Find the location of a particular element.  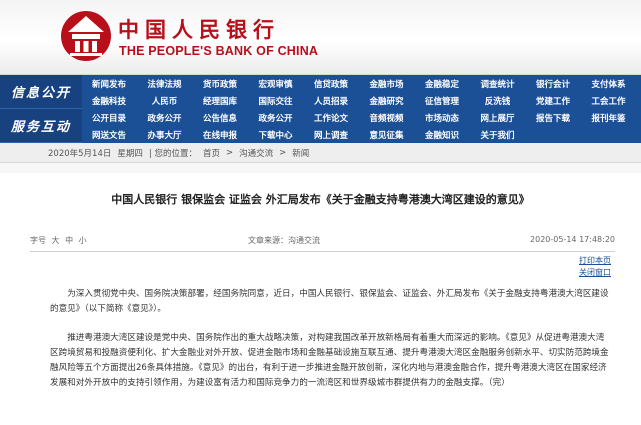

nav-item-online-survey: 网上调查 is located at coordinates (331, 134).